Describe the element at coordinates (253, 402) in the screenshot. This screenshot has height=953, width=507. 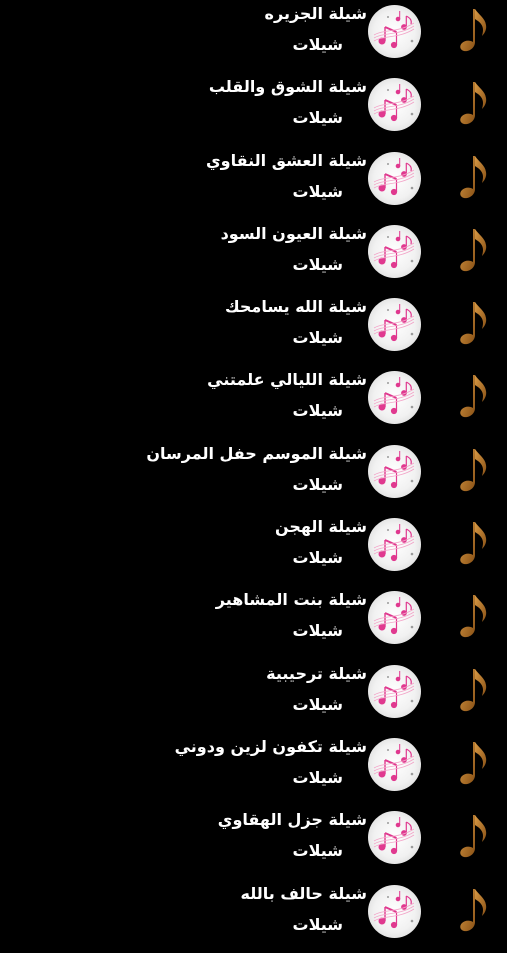
I see `list-item: شيلة الليالي علمتني شيلات` at that location.